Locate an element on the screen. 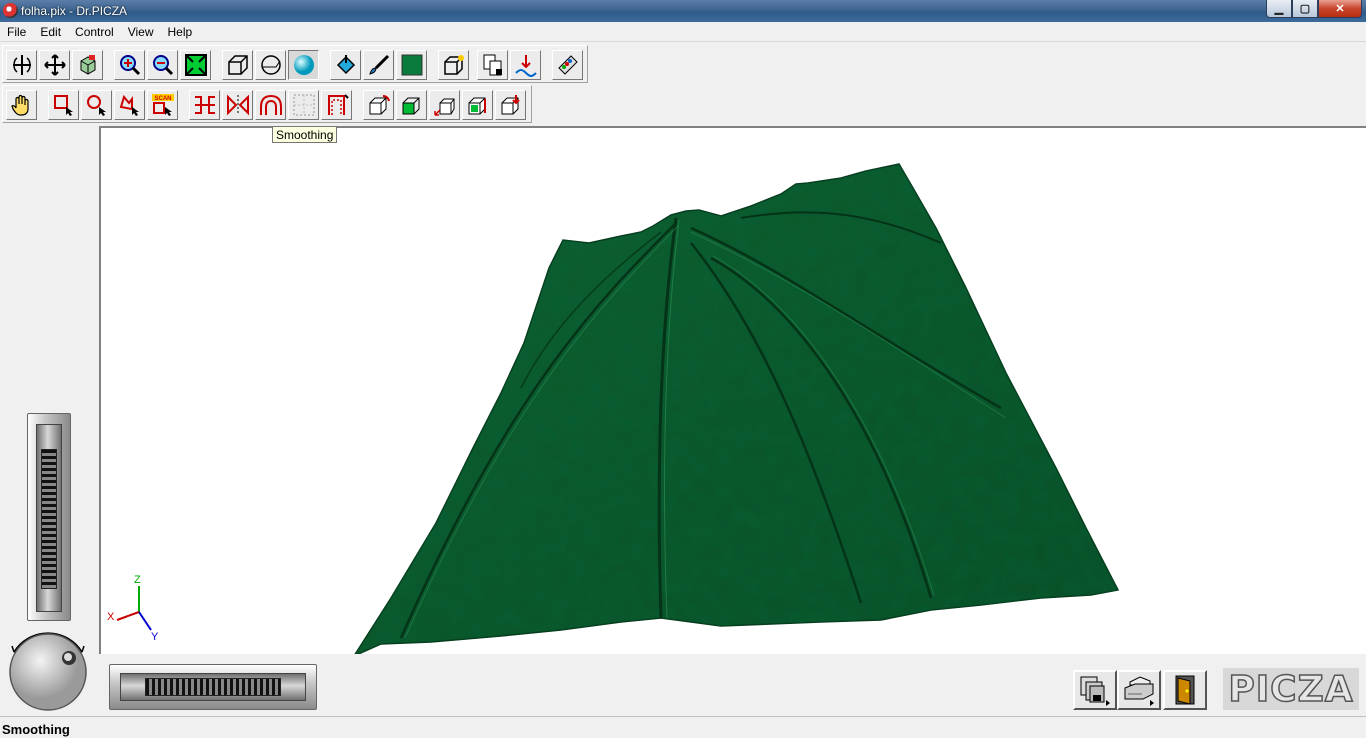 The image size is (1366, 738). crop-button is located at coordinates (336, 105).